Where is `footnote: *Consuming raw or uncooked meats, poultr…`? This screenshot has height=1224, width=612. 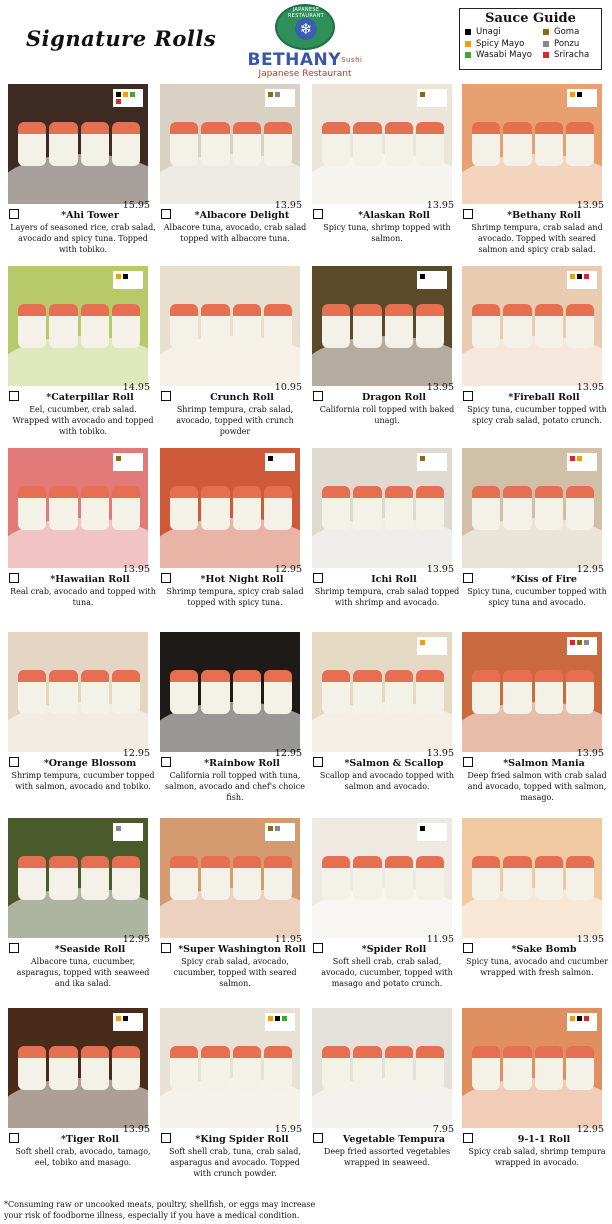
footnote: *Consuming raw or uncooked meats, poultr… is located at coordinates (160, 1210).